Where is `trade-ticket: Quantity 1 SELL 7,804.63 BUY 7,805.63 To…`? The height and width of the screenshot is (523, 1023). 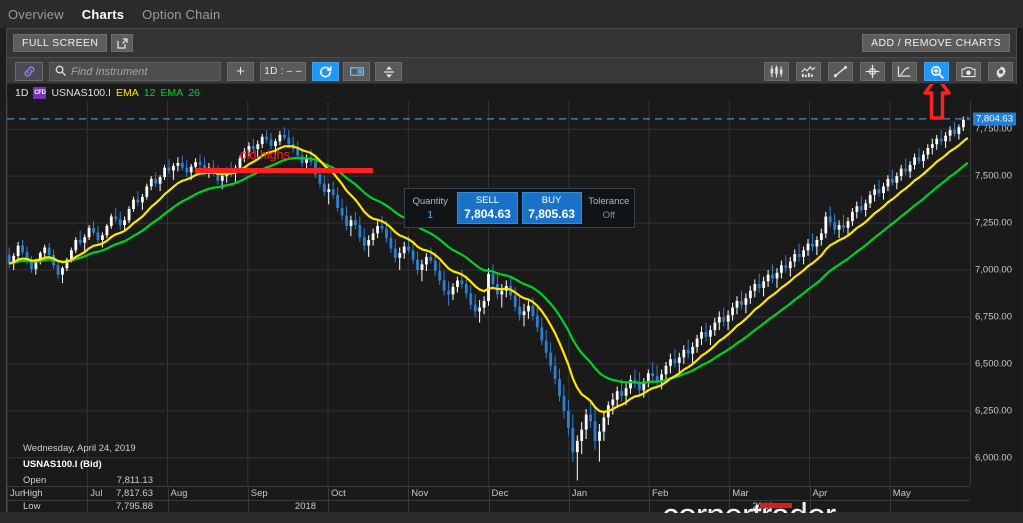
trade-ticket: Quantity 1 SELL 7,804.63 BUY 7,805.63 To… is located at coordinates (519, 208).